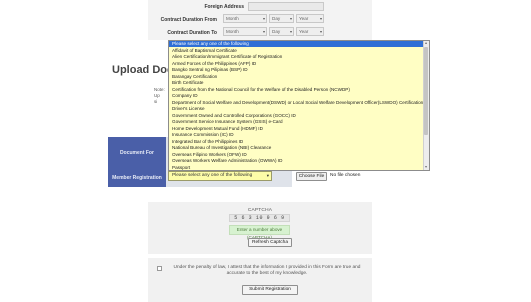 The height and width of the screenshot is (302, 531). Describe the element at coordinates (296, 70) in the screenshot. I see `dropdown-option: Bangko Sentral ng Pilipinas (BSP) ID` at that location.